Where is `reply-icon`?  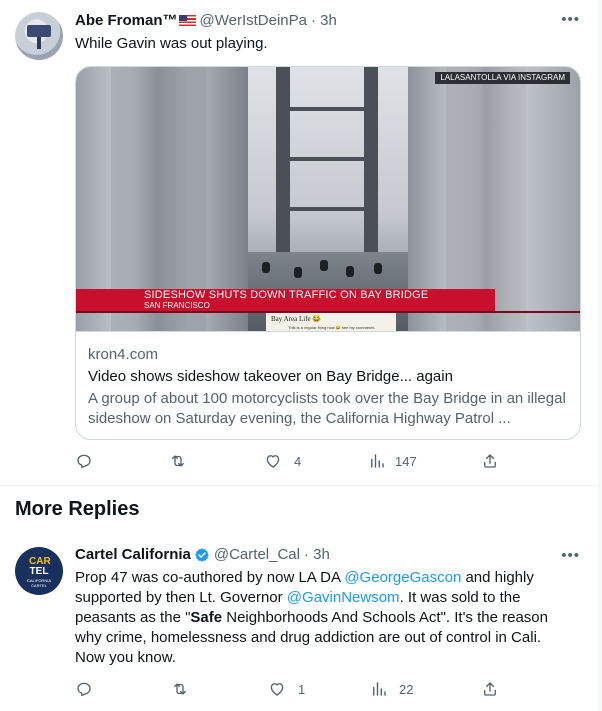 reply-icon is located at coordinates (84, 689).